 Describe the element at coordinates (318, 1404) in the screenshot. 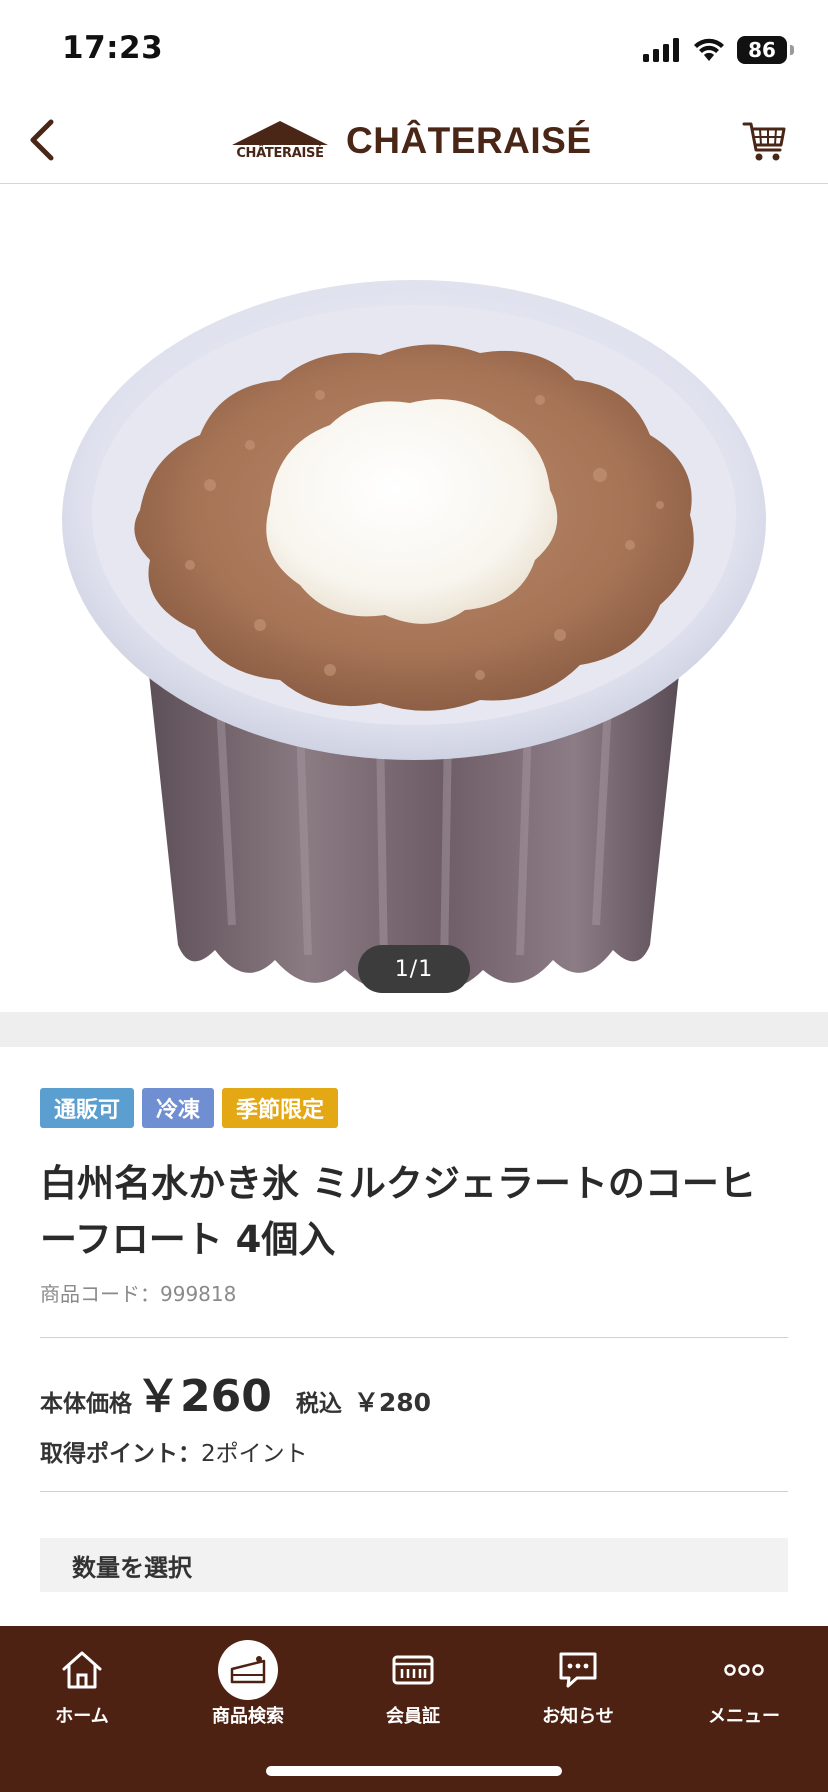

I see `tax-label: 税込` at that location.